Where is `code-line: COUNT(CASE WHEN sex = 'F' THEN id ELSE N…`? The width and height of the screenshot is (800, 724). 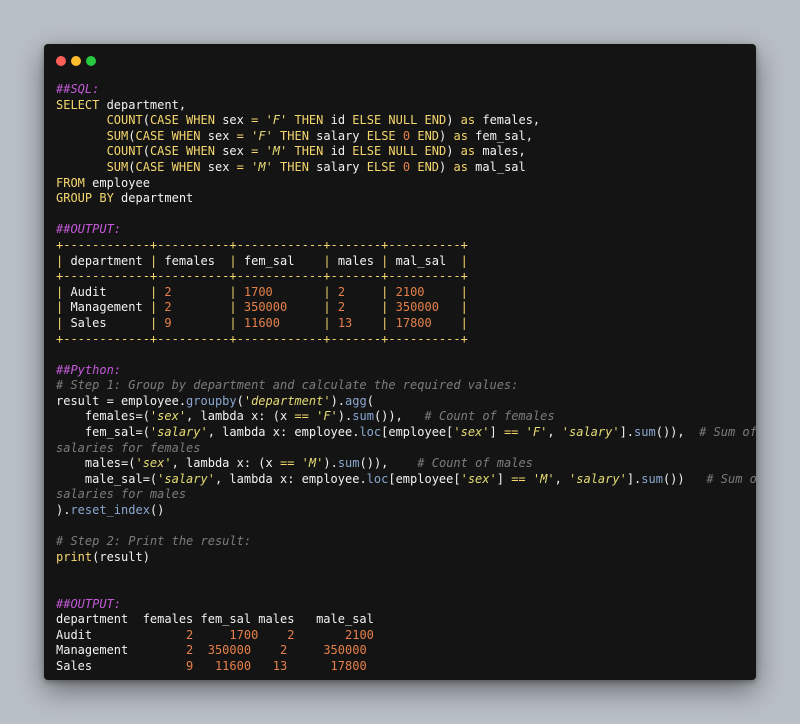
code-line: COUNT(CASE WHEN sex = 'F' THEN id ELSE N… is located at coordinates (404, 121).